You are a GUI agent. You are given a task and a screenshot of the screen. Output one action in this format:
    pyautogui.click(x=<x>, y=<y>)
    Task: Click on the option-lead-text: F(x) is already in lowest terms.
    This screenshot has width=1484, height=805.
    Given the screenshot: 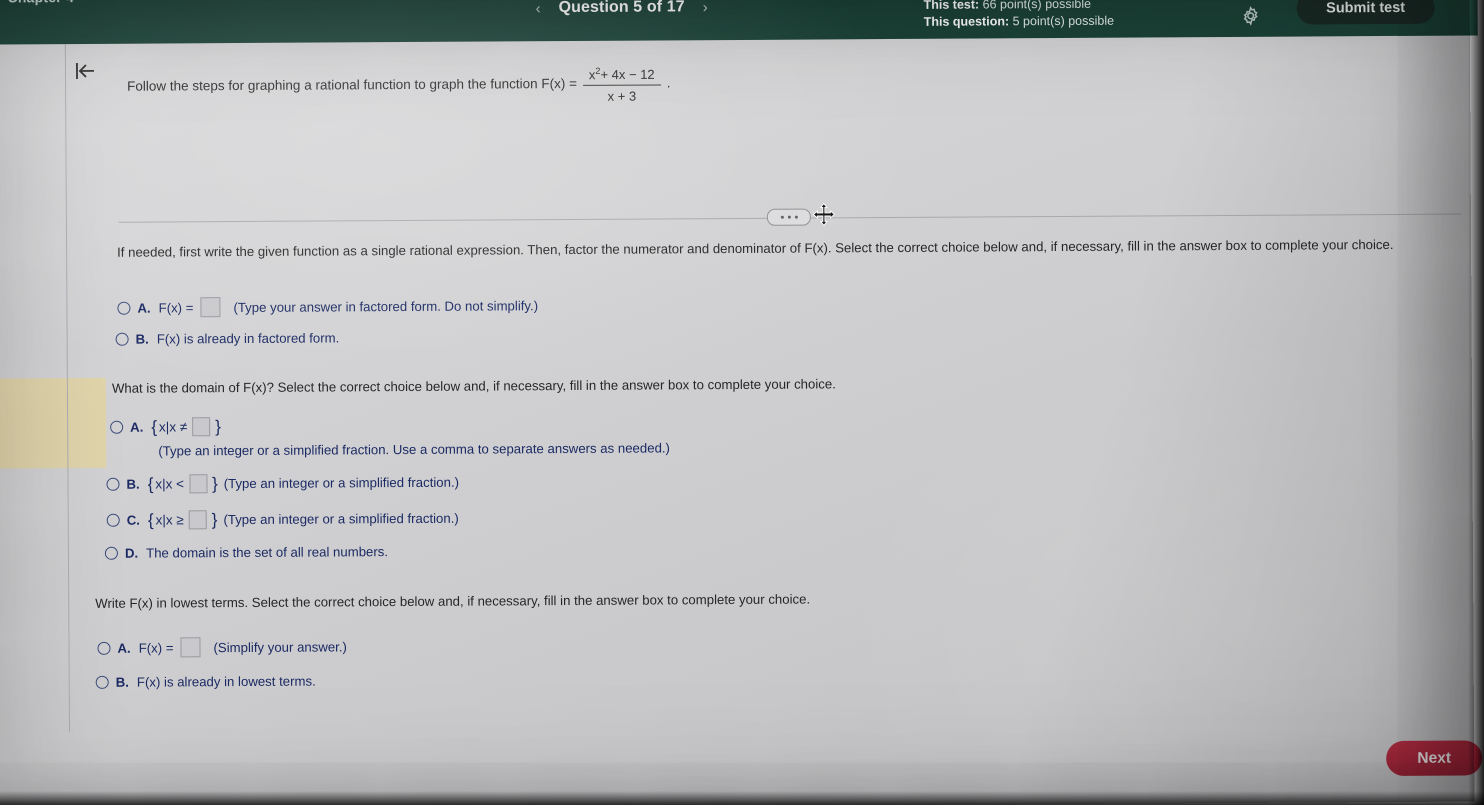 What is the action you would take?
    pyautogui.click(x=226, y=681)
    